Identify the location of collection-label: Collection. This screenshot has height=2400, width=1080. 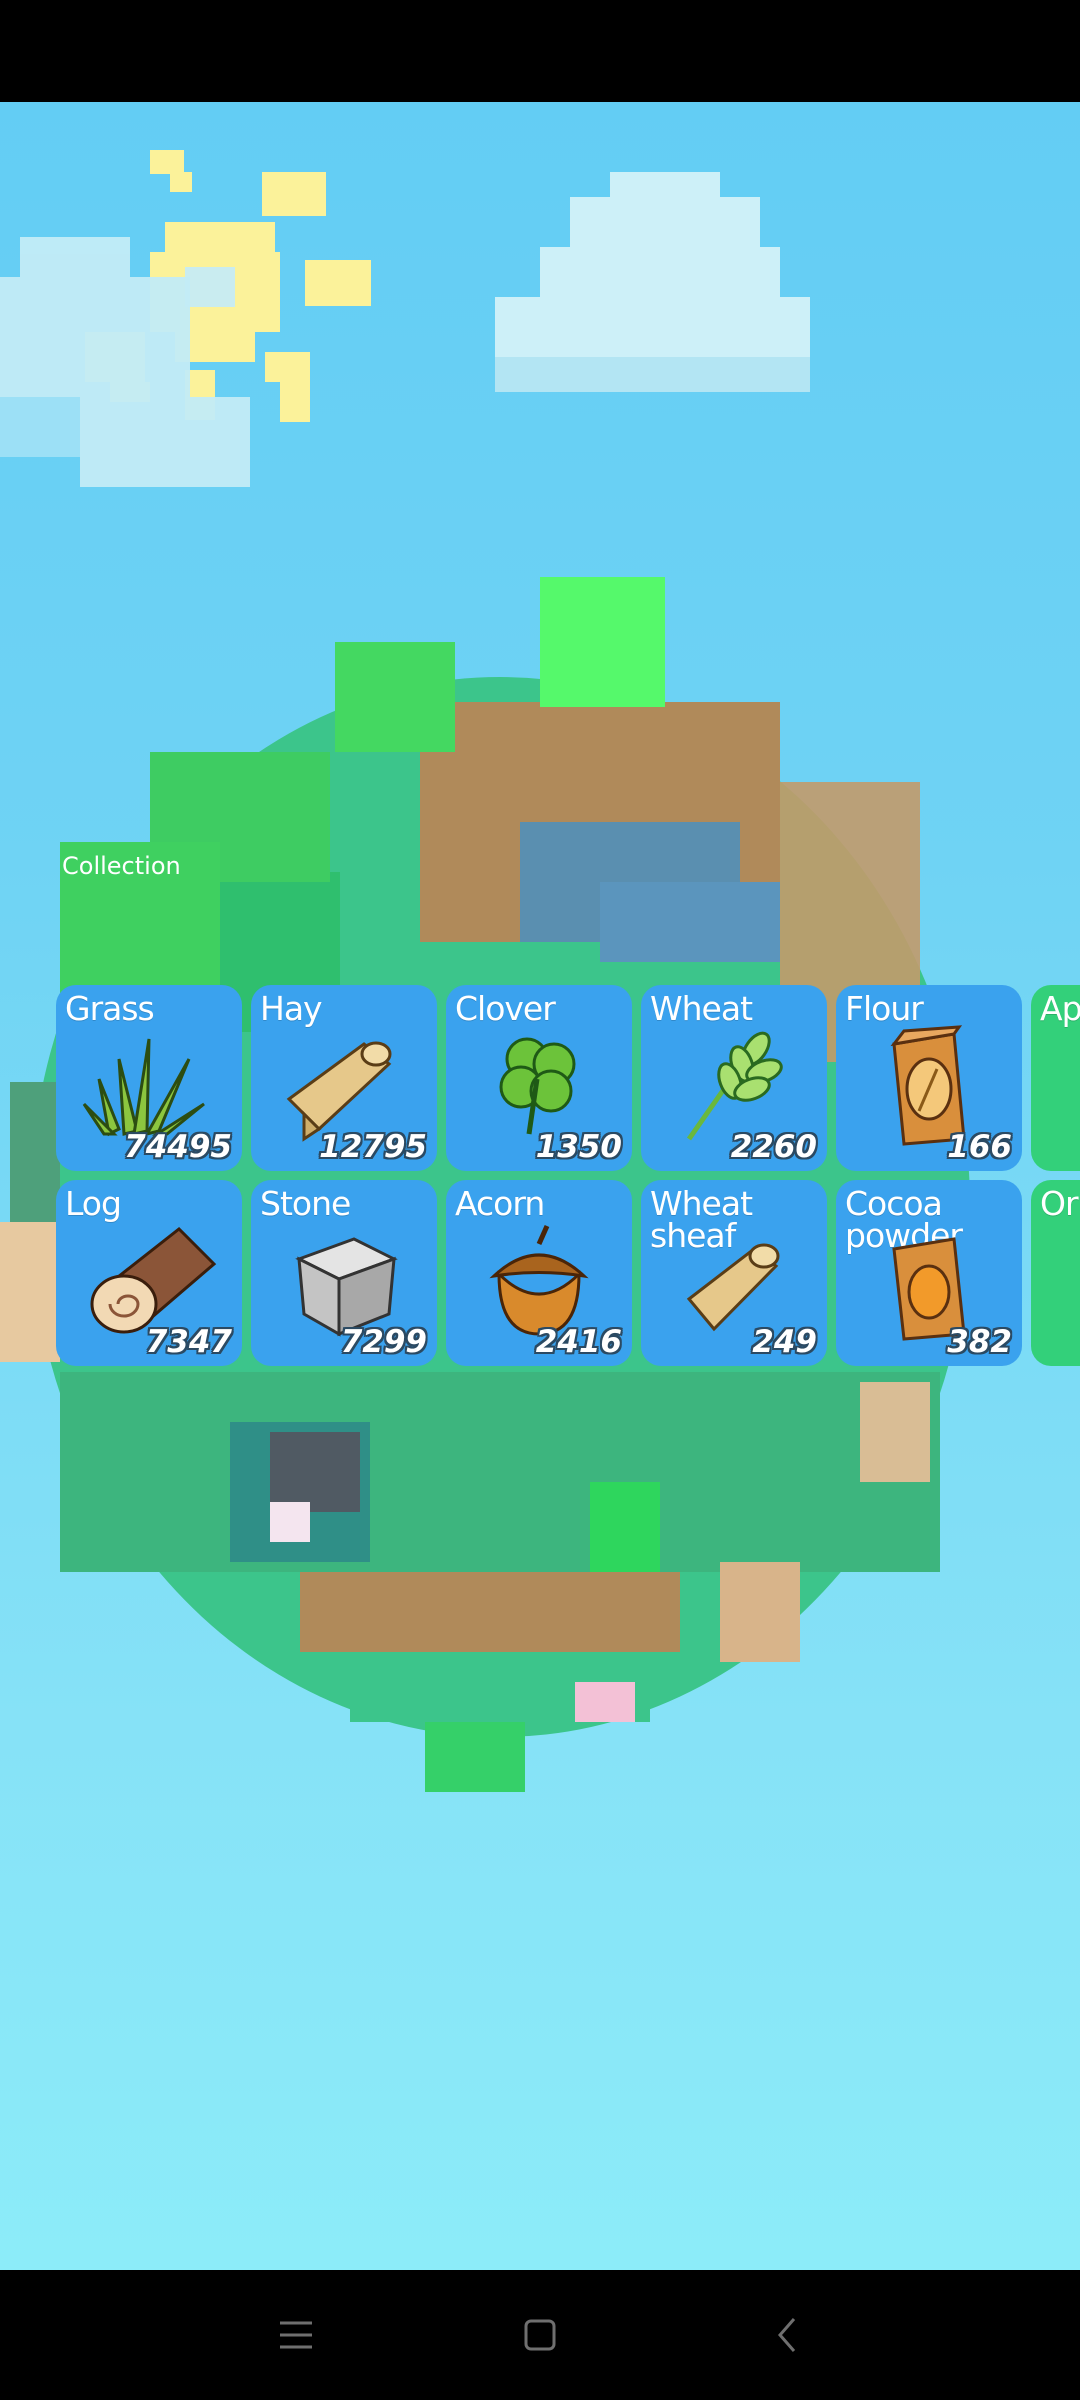
(121, 866).